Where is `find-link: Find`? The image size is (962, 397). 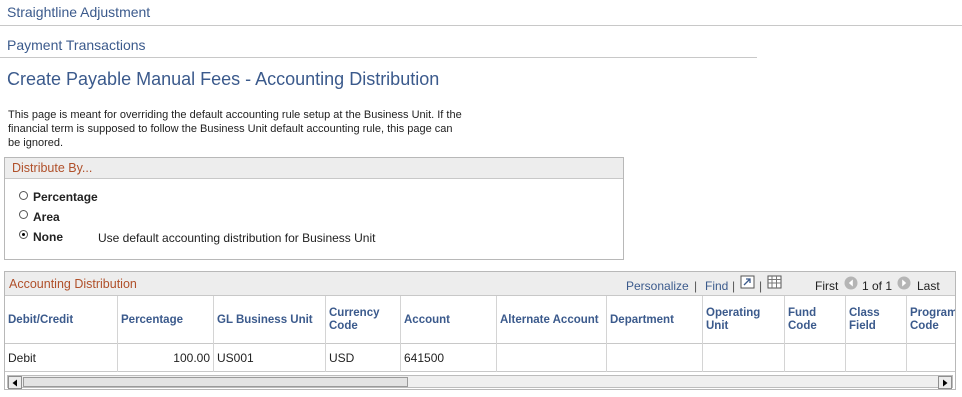
find-link: Find is located at coordinates (716, 286).